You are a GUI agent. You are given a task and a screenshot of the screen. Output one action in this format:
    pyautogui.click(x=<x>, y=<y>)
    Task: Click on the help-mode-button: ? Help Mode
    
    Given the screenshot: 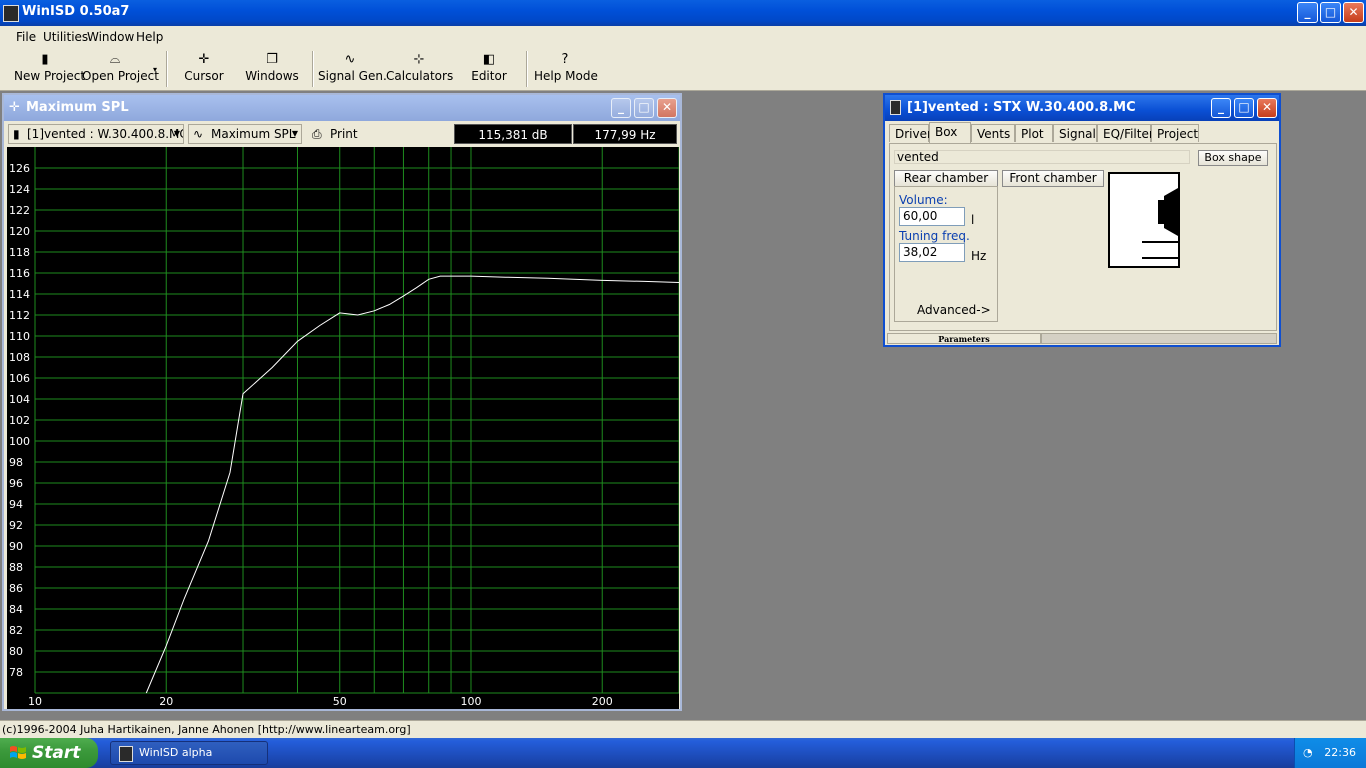 What is the action you would take?
    pyautogui.click(x=566, y=69)
    